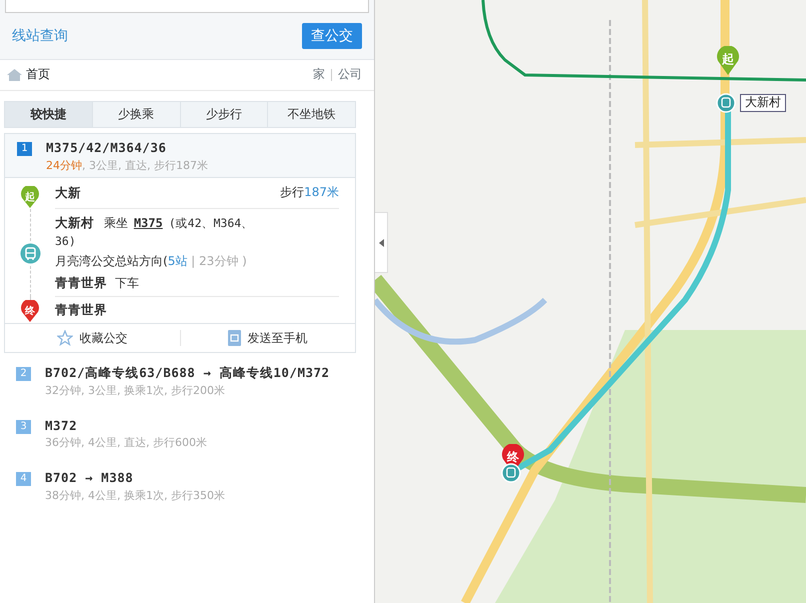  What do you see at coordinates (135, 495) in the screenshot?
I see `route-summary: 38分钟, 4公里, 换乘1次, 步行350米` at bounding box center [135, 495].